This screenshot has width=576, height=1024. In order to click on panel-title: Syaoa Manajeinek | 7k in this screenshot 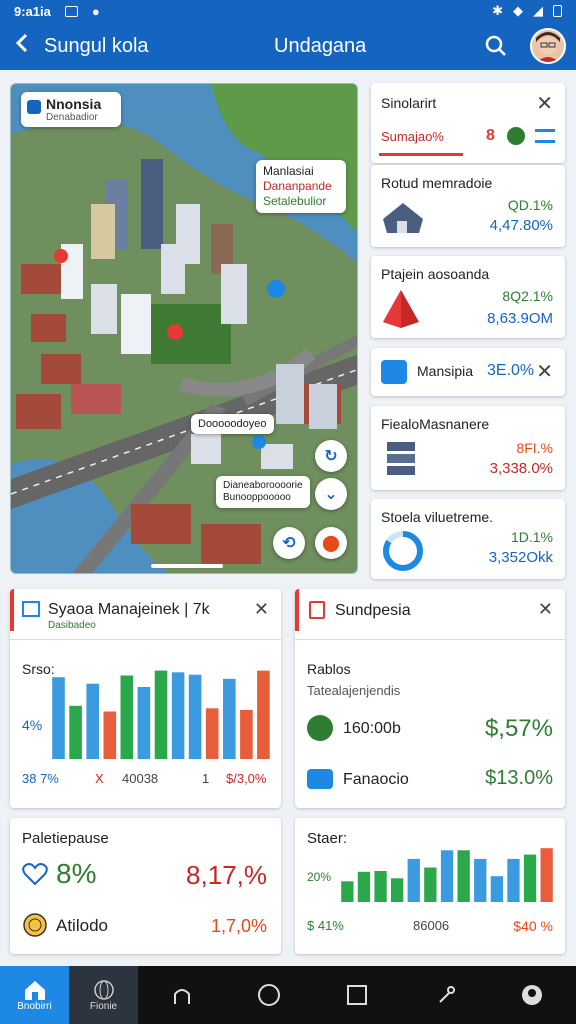, I will do `click(129, 609)`.